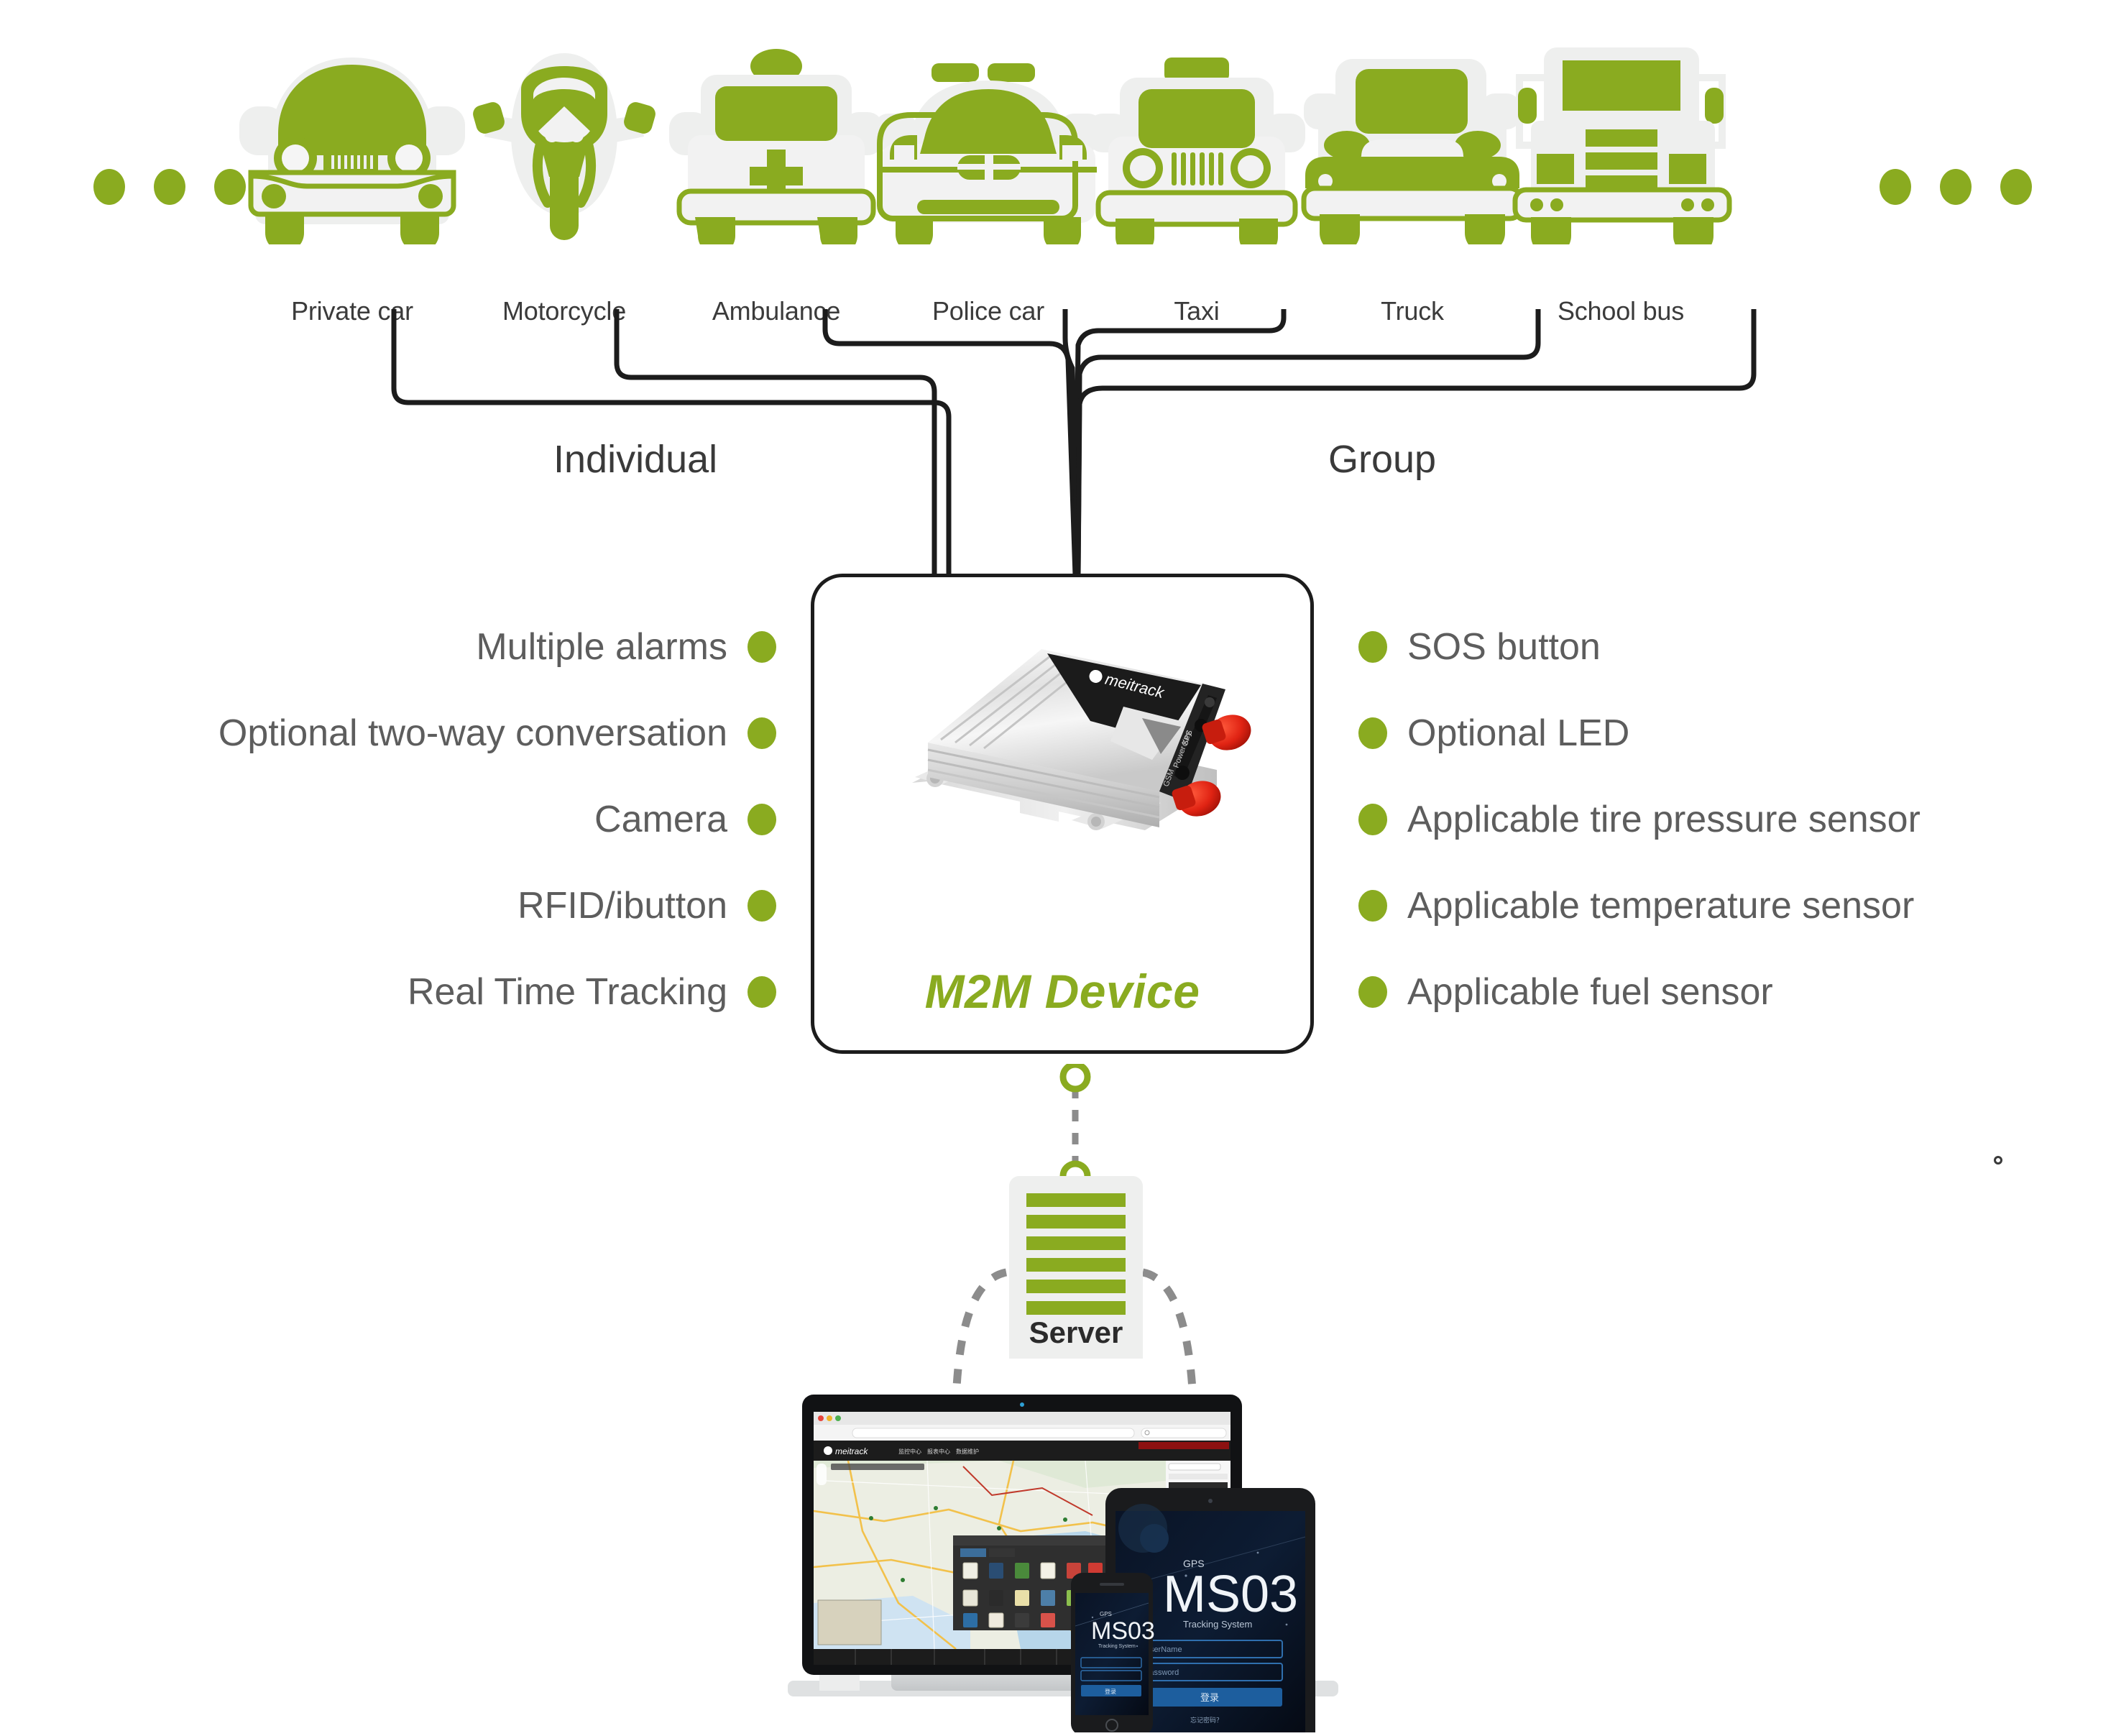 The image size is (2116, 1736). I want to click on vehicle-school-bus: School bus, so click(1620, 177).